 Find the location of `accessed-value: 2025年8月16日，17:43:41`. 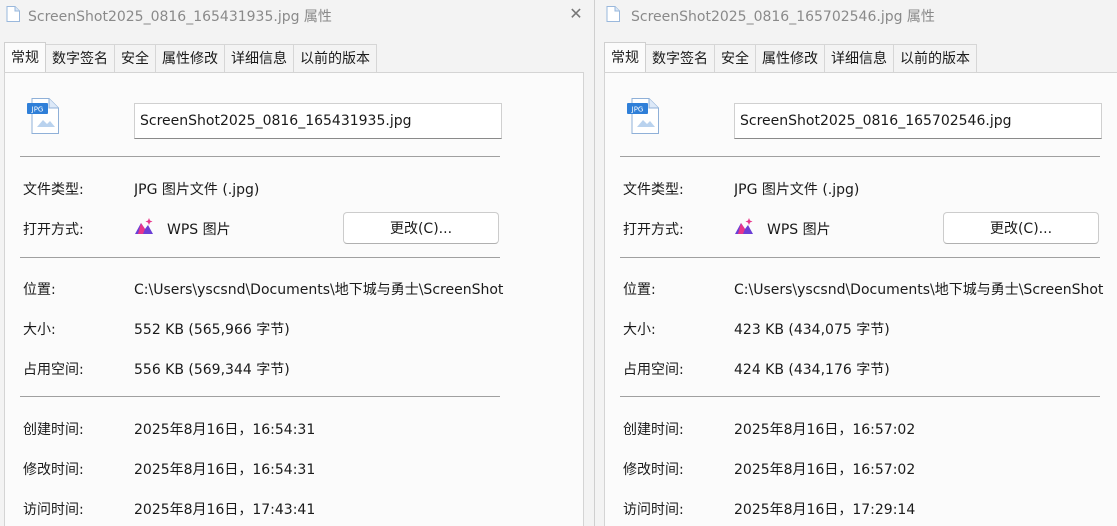

accessed-value: 2025年8月16日，17:43:41 is located at coordinates (225, 510).